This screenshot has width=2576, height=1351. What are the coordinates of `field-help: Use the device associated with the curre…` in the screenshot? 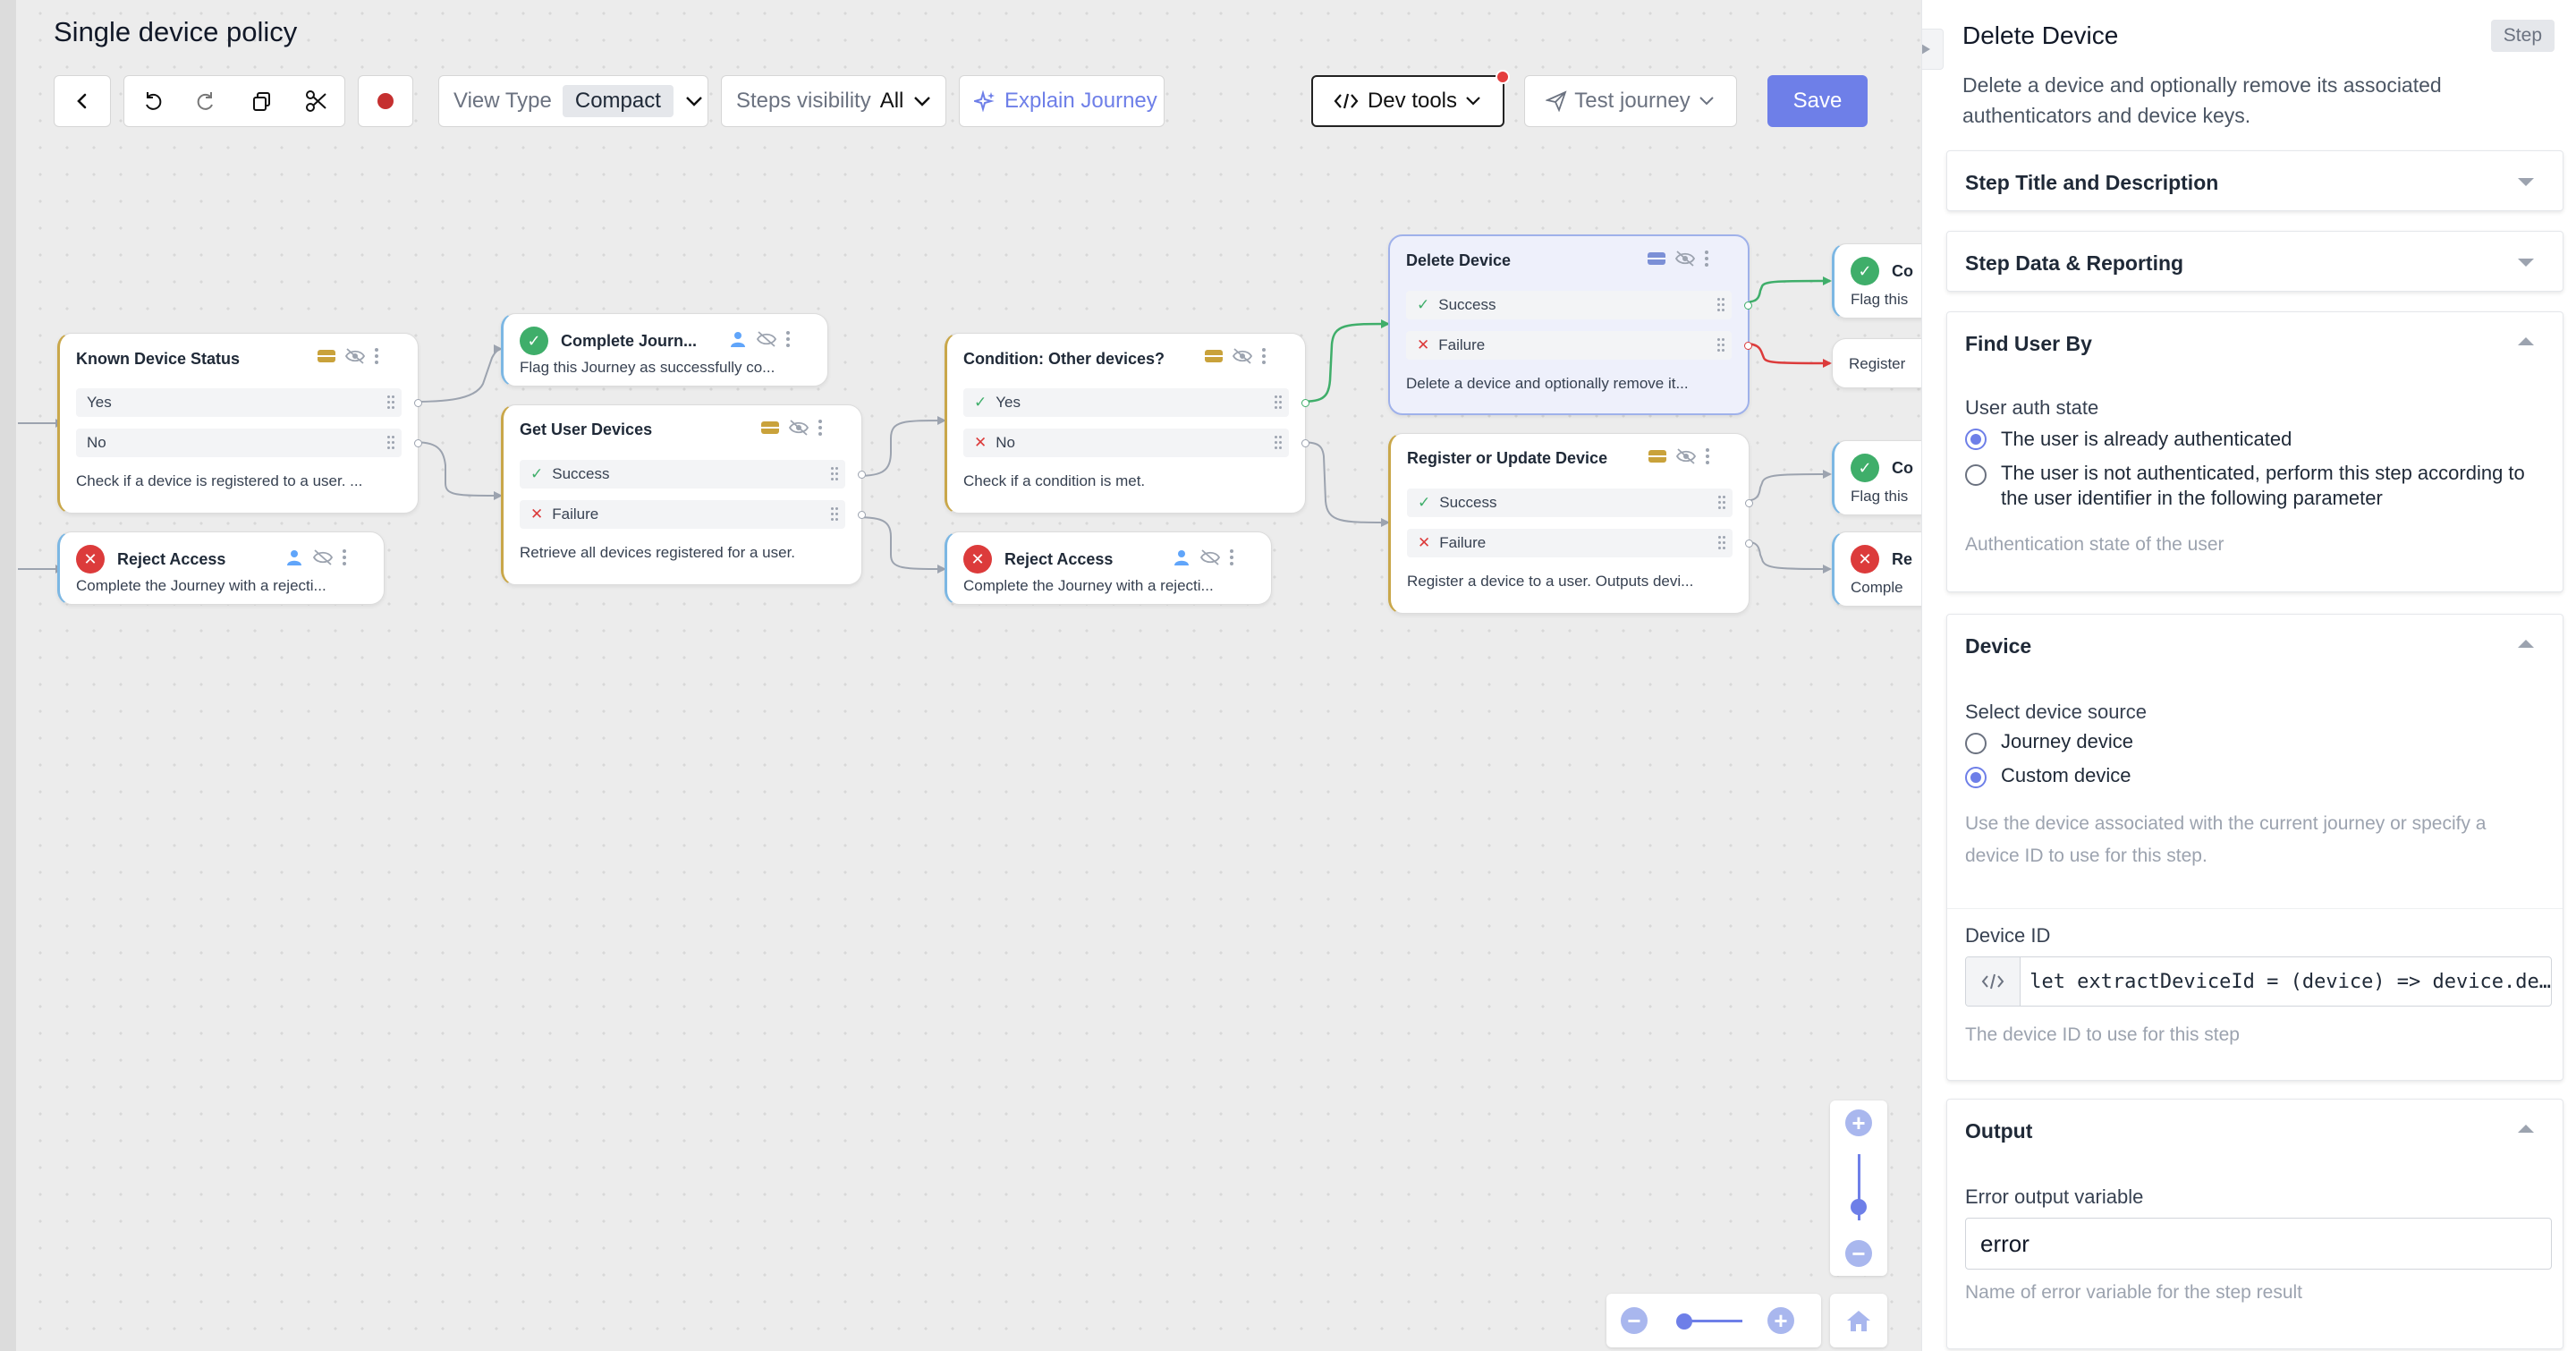 It's located at (2226, 840).